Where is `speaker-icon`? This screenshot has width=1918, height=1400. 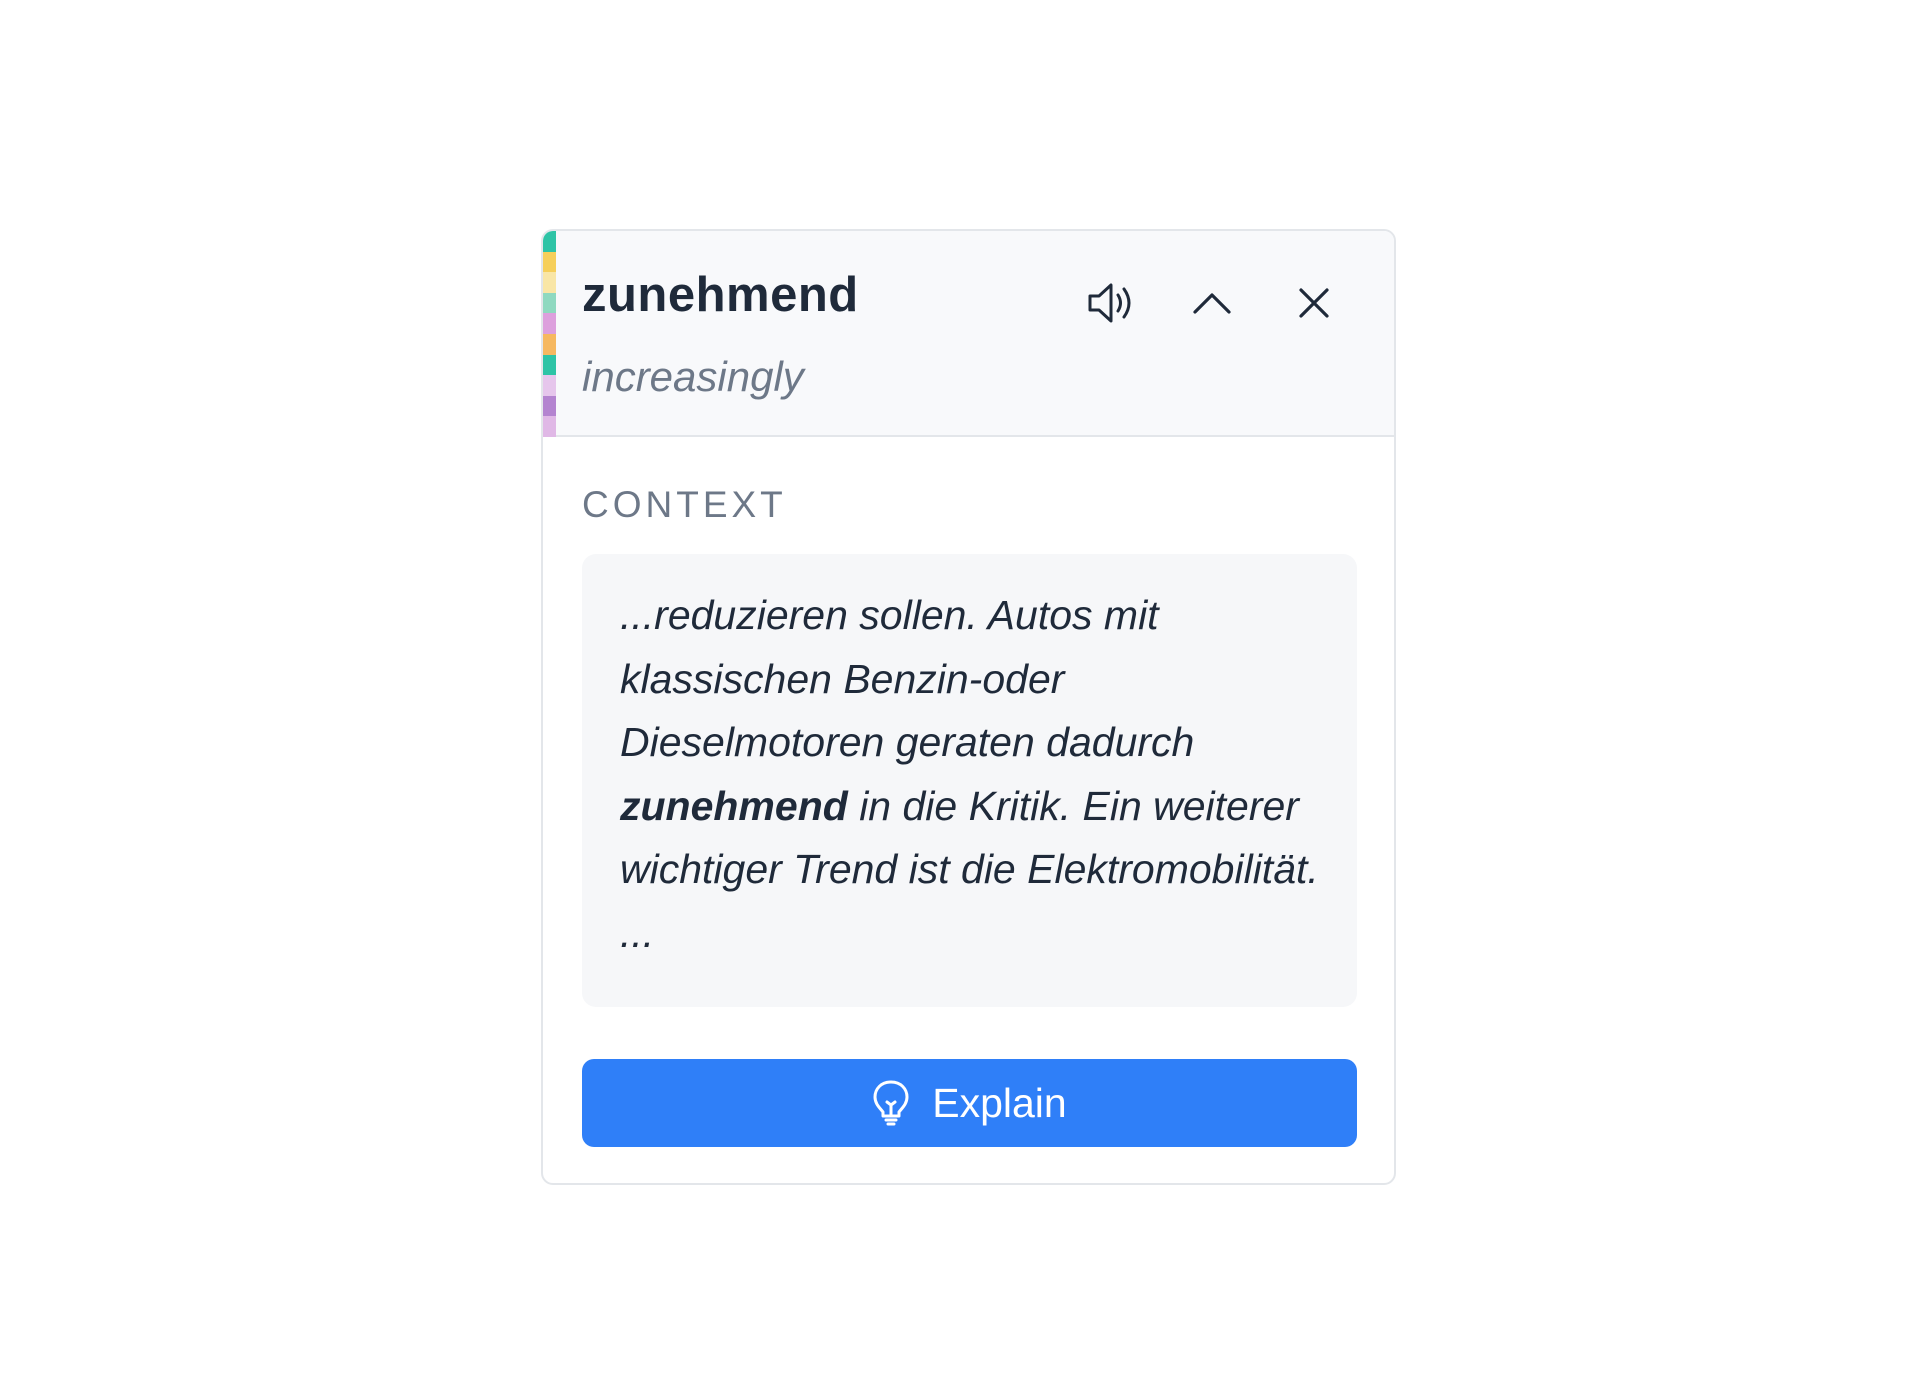
speaker-icon is located at coordinates (1109, 303).